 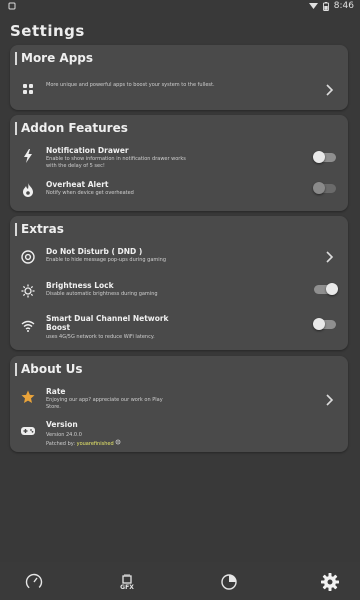 What do you see at coordinates (180, 581) in the screenshot?
I see `bottom-navigation: GFX` at bounding box center [180, 581].